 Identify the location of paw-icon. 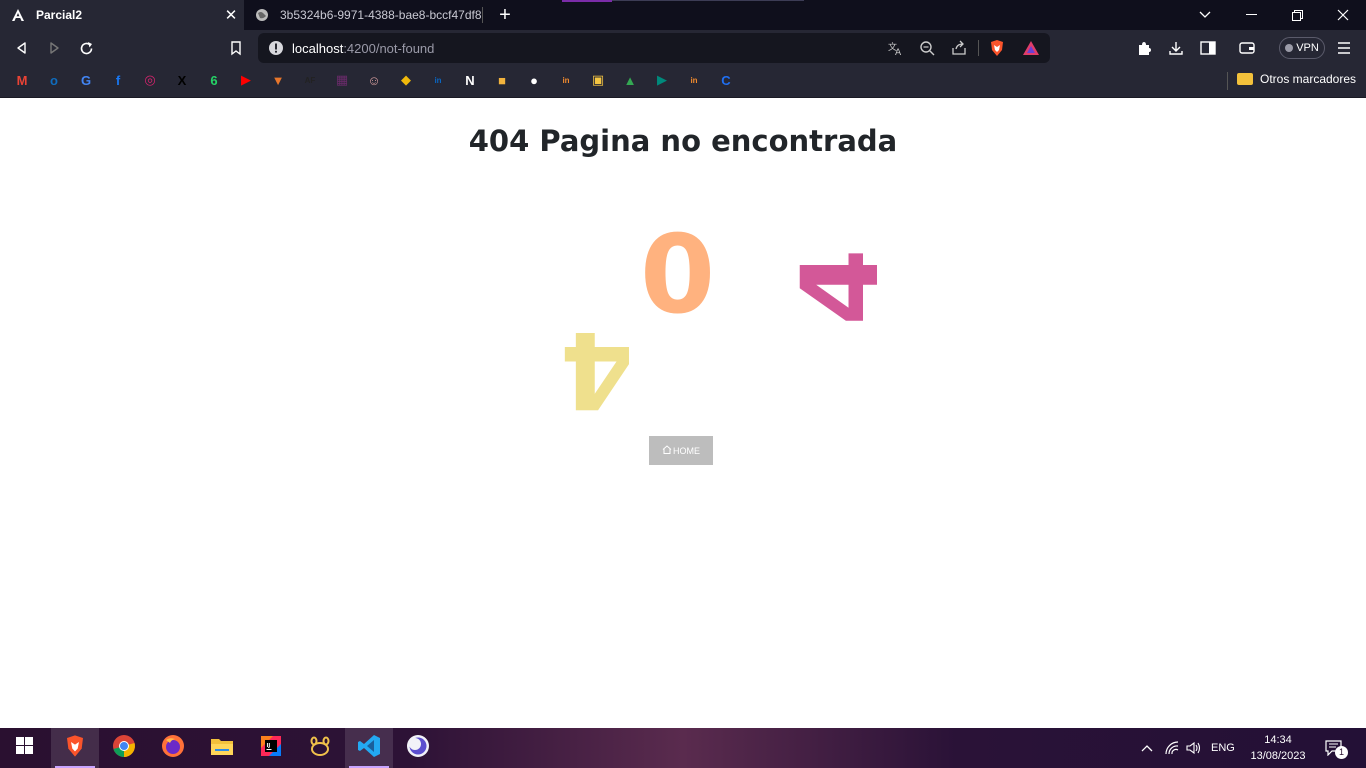
(320, 748).